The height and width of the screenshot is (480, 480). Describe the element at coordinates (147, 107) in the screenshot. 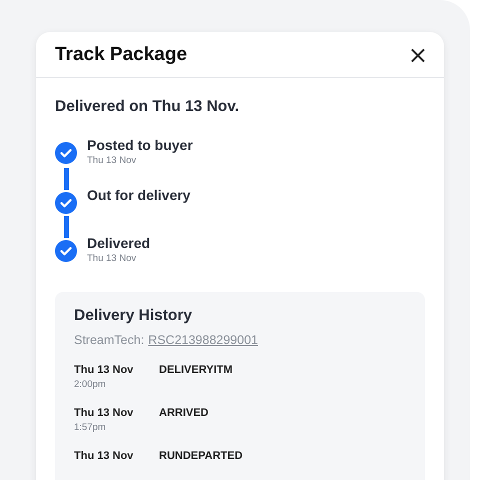

I see `delivery-status: Delivered on Thu 13 Nov.` at that location.